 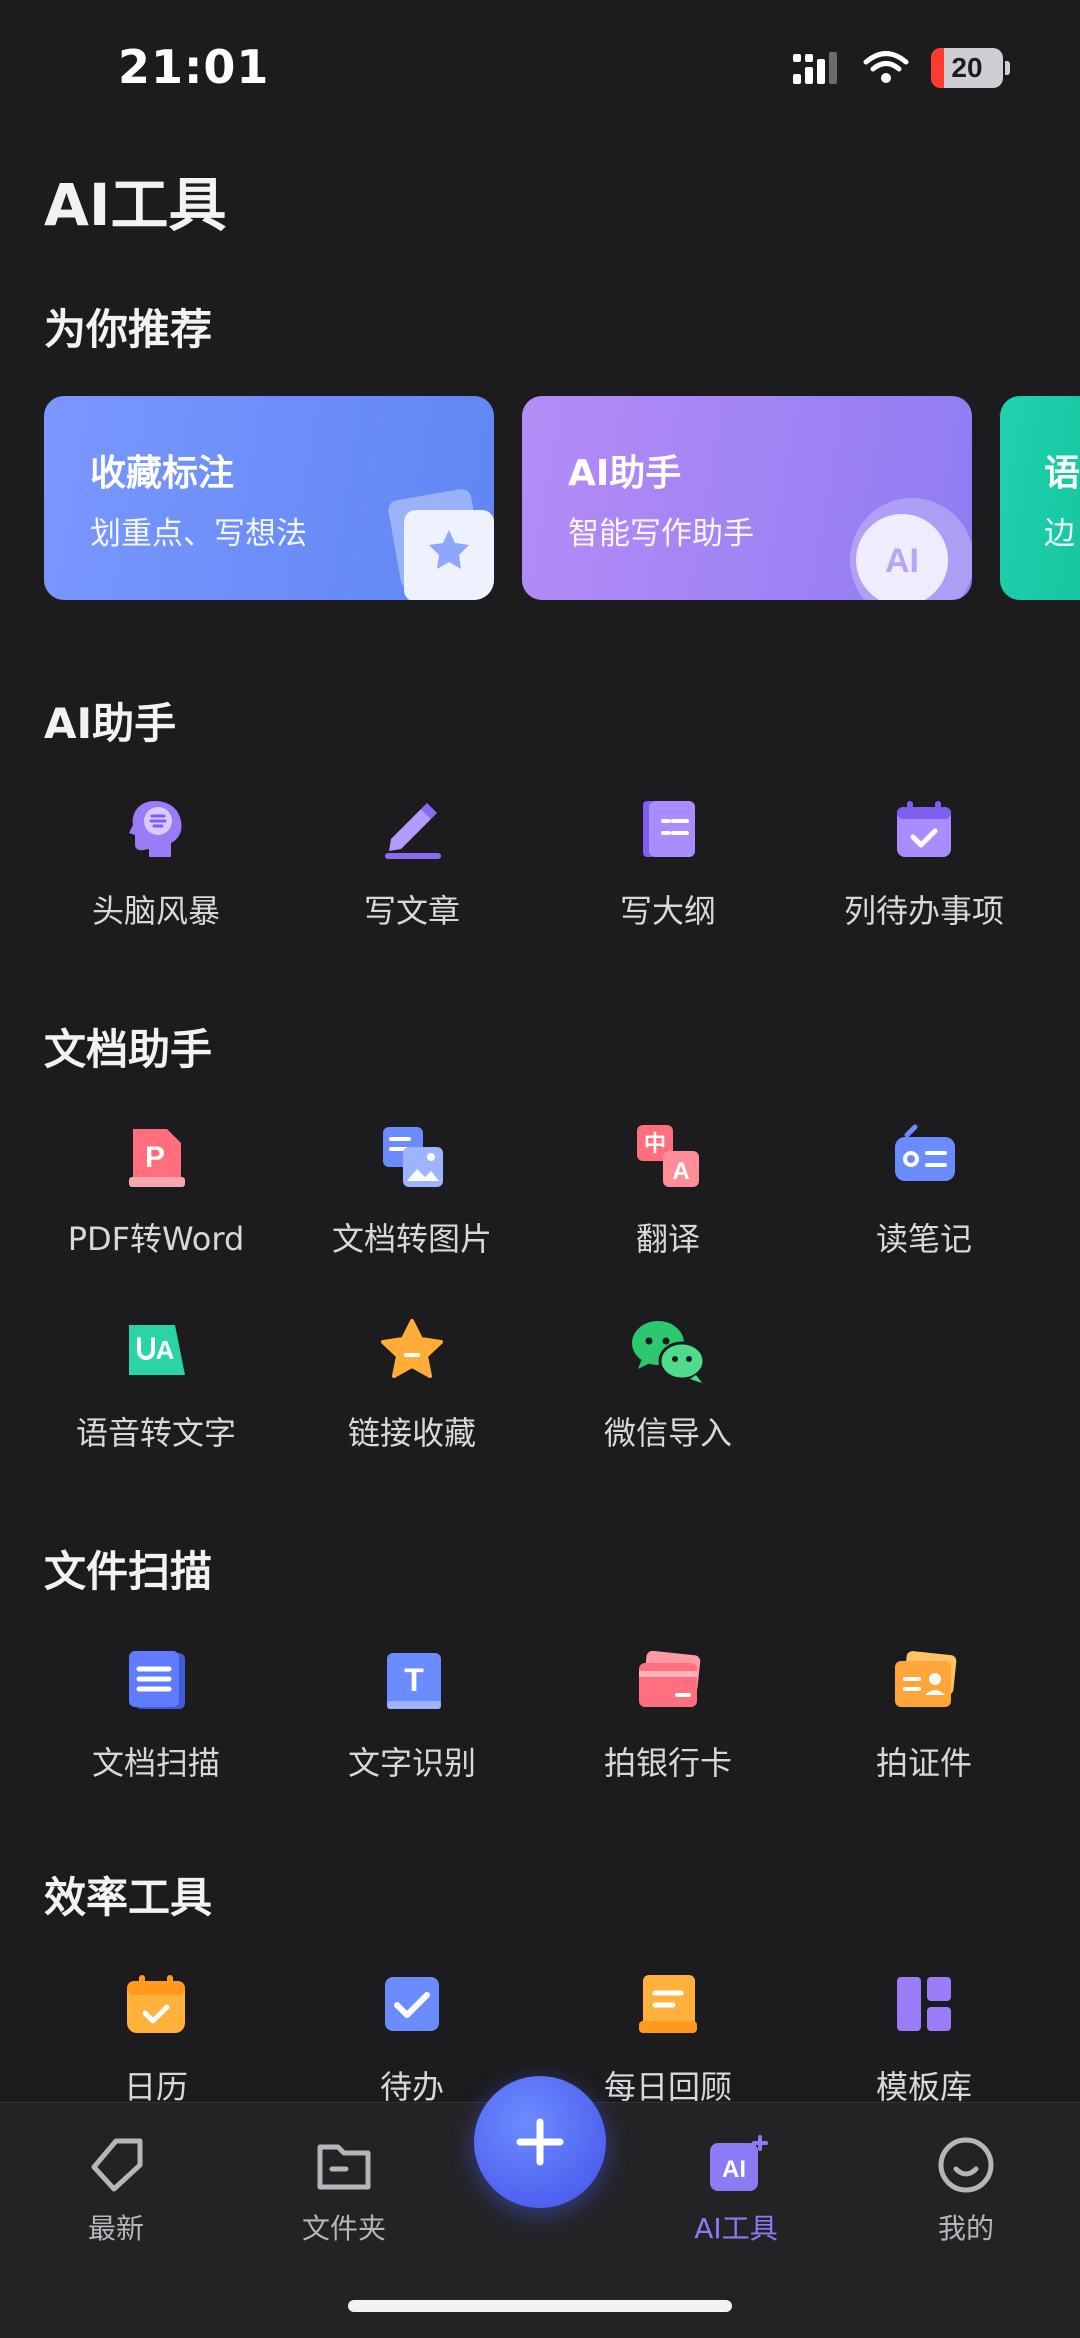 I want to click on tool-label: 语音转文字, so click(x=155, y=1433).